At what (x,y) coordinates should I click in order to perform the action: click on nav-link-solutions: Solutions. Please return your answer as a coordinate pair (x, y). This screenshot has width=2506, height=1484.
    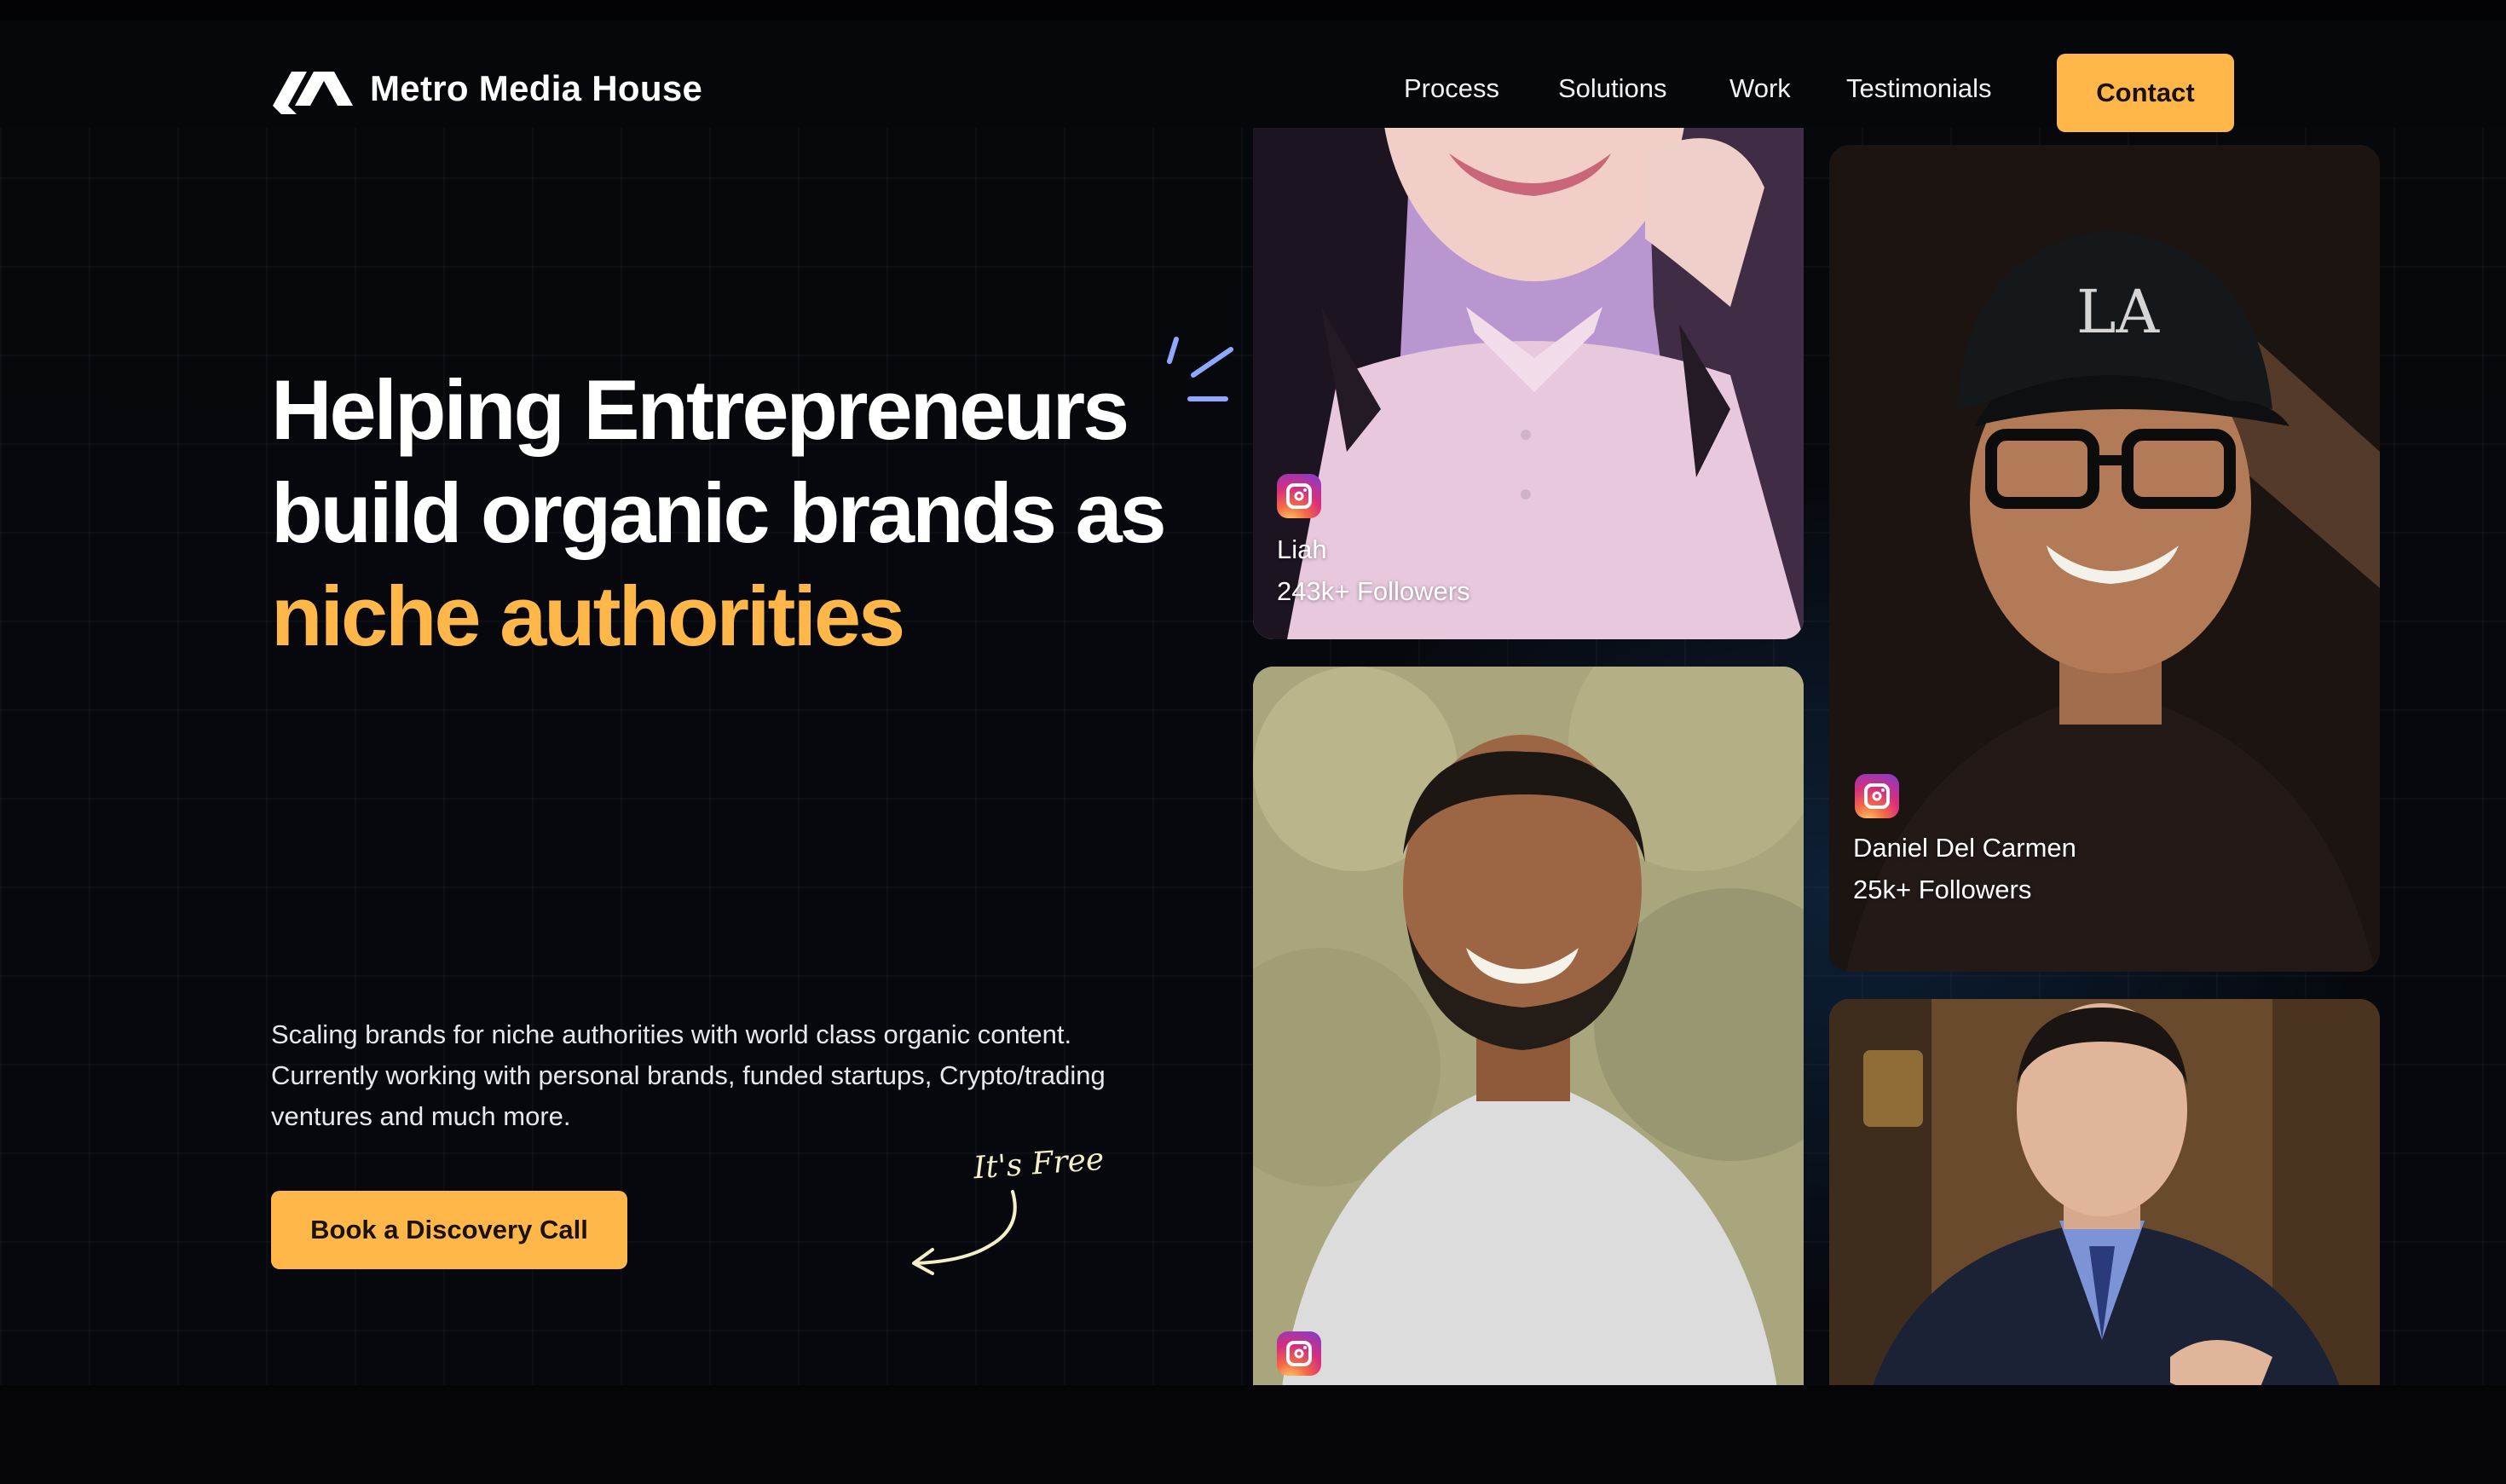
    Looking at the image, I should click on (1612, 88).